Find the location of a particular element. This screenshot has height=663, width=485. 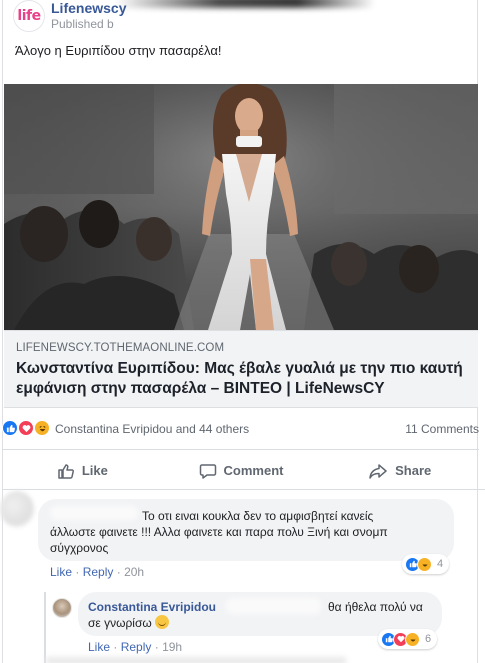

reply-reply-link: Reply is located at coordinates (136, 647).